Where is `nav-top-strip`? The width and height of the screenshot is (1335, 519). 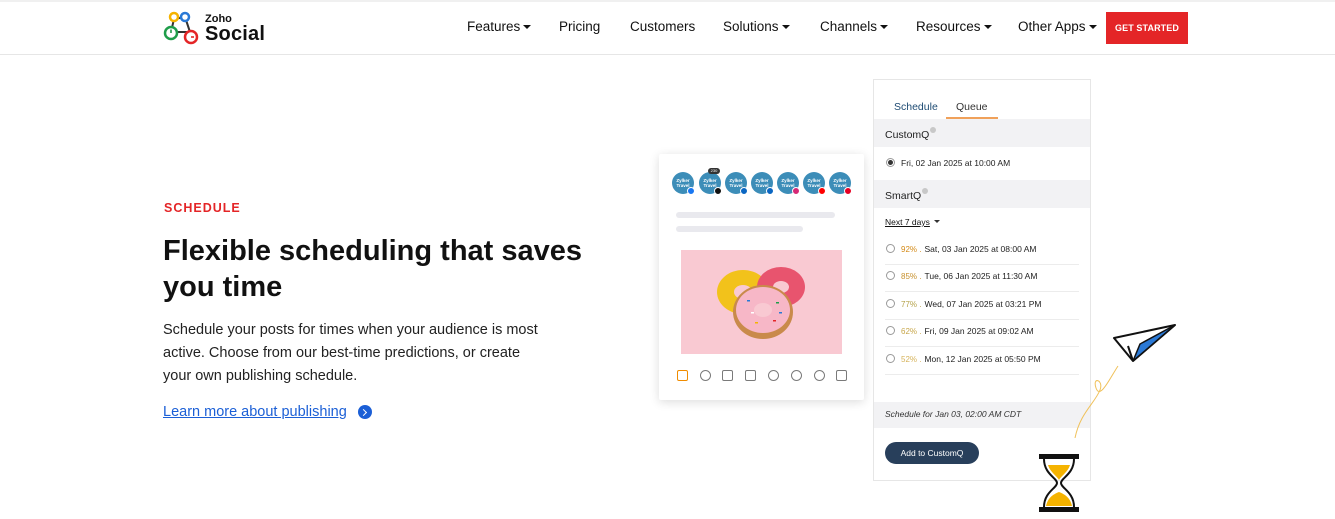
nav-top-strip is located at coordinates (667, 1).